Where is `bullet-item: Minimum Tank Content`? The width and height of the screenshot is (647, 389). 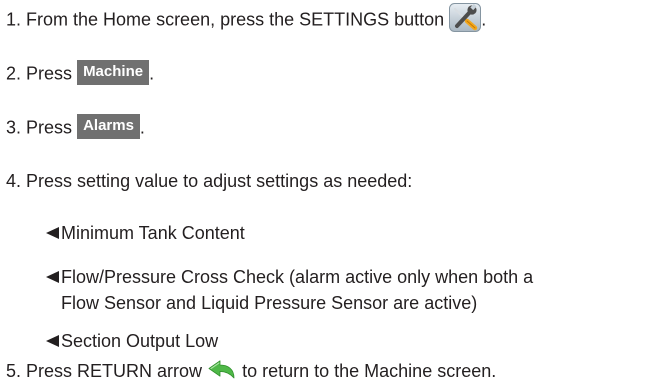
bullet-item: Minimum Tank Content is located at coordinates (145, 233).